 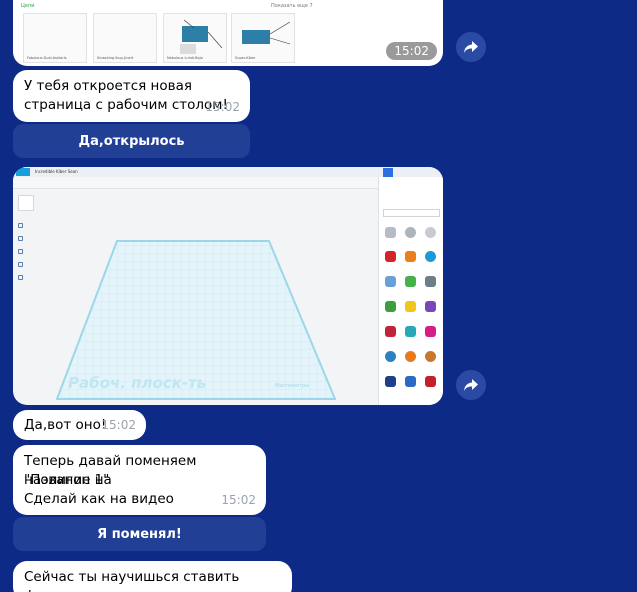 I want to click on units-label: Миллиметры, so click(x=292, y=386).